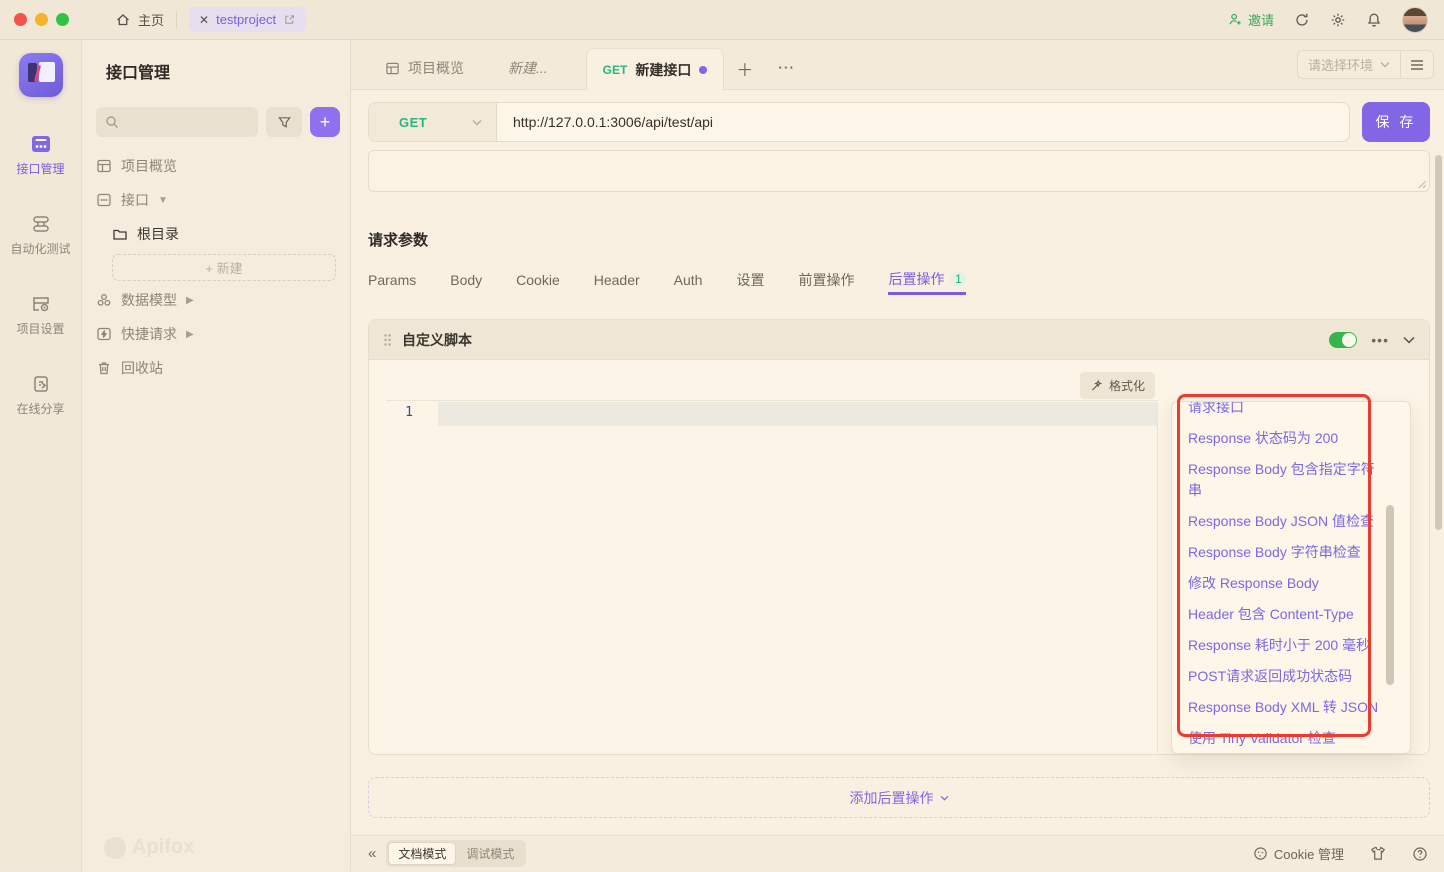  Describe the element at coordinates (1343, 339) in the screenshot. I see `script-enabled-toggle` at that location.